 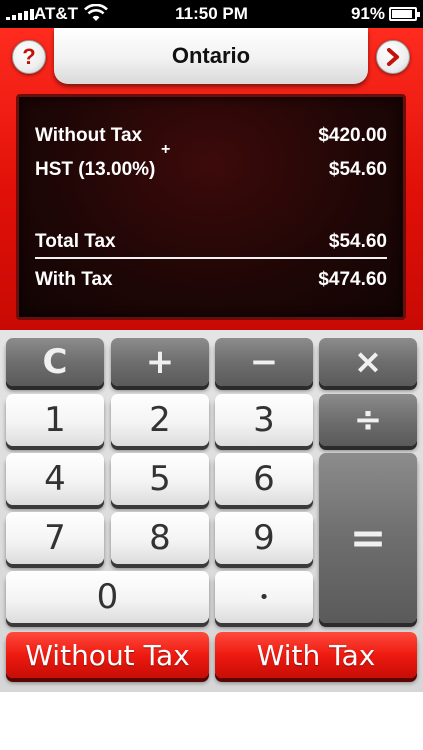 What do you see at coordinates (160, 538) in the screenshot?
I see `digit-8-button: 8` at bounding box center [160, 538].